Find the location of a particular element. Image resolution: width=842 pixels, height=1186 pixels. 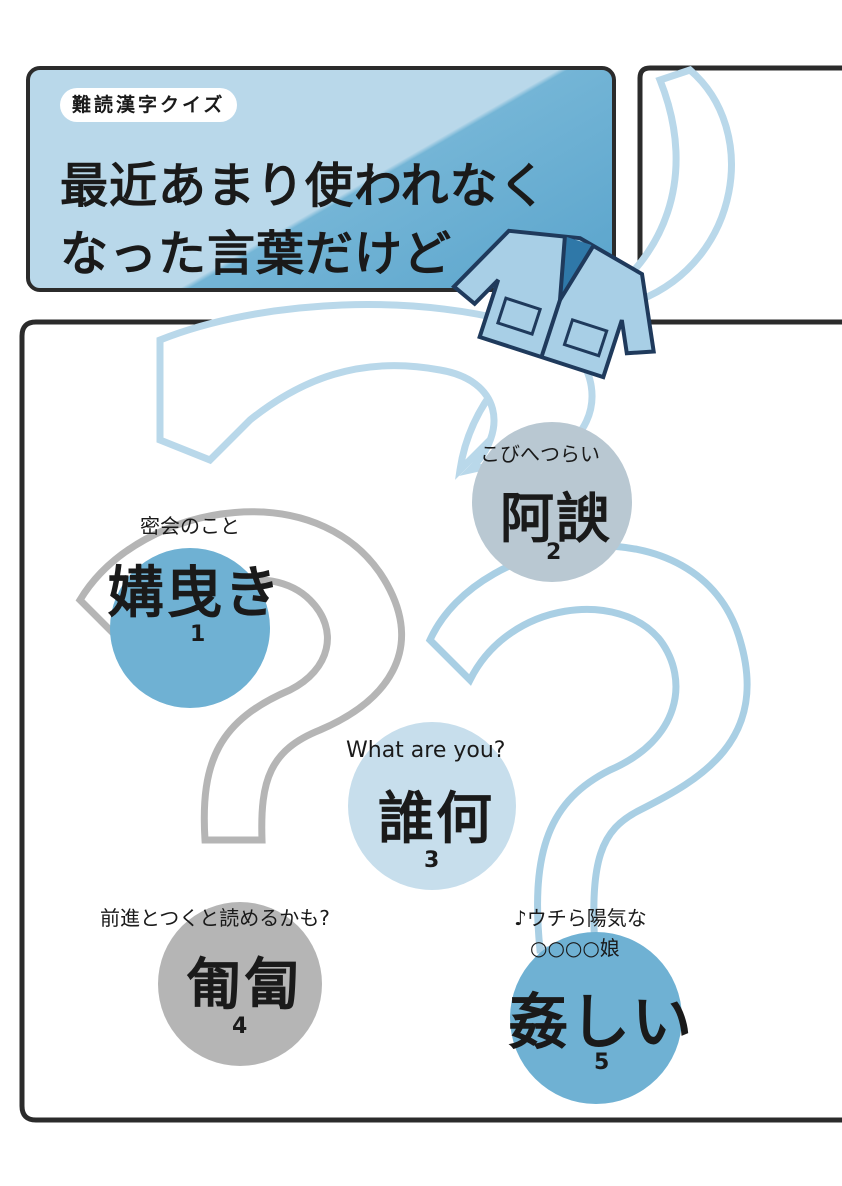

page-title-line2: なった言葉だけど is located at coordinates (256, 254).